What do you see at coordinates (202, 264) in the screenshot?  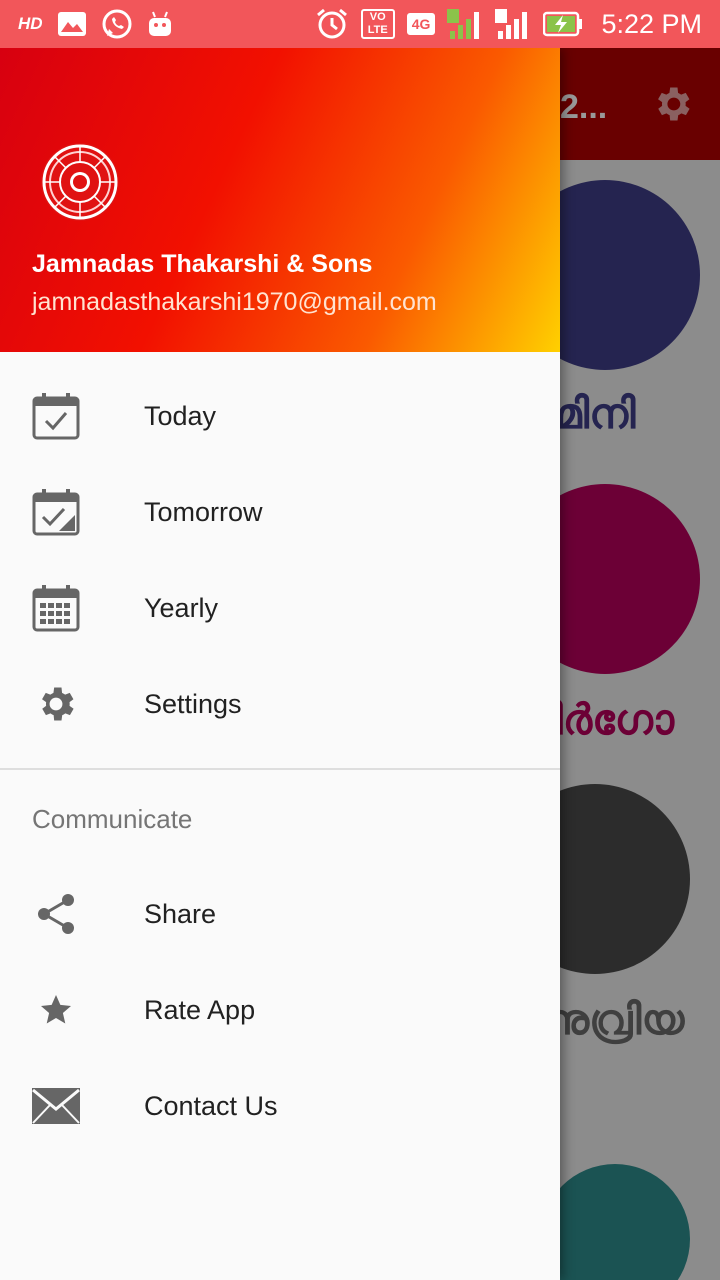 I see `account-name: Jamnadas Thakarshi & Sons` at bounding box center [202, 264].